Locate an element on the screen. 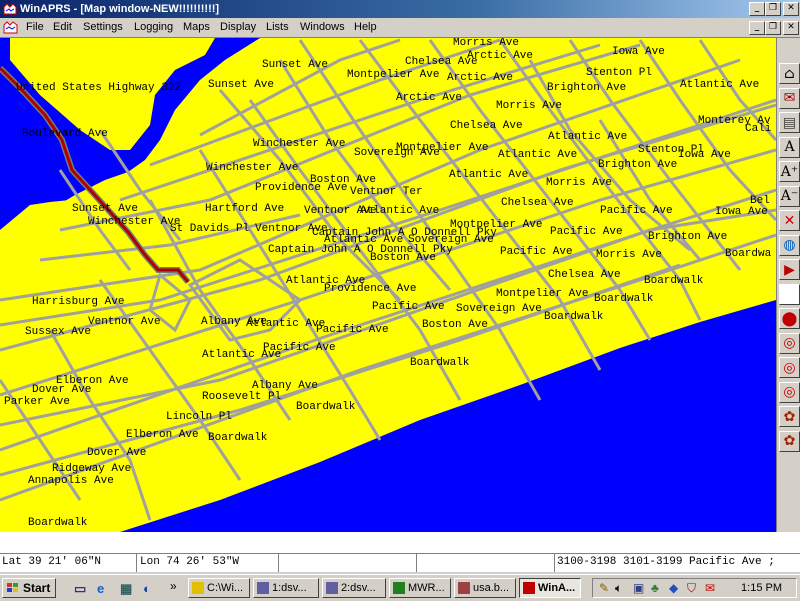  menu-maps: Maps is located at coordinates (196, 27).